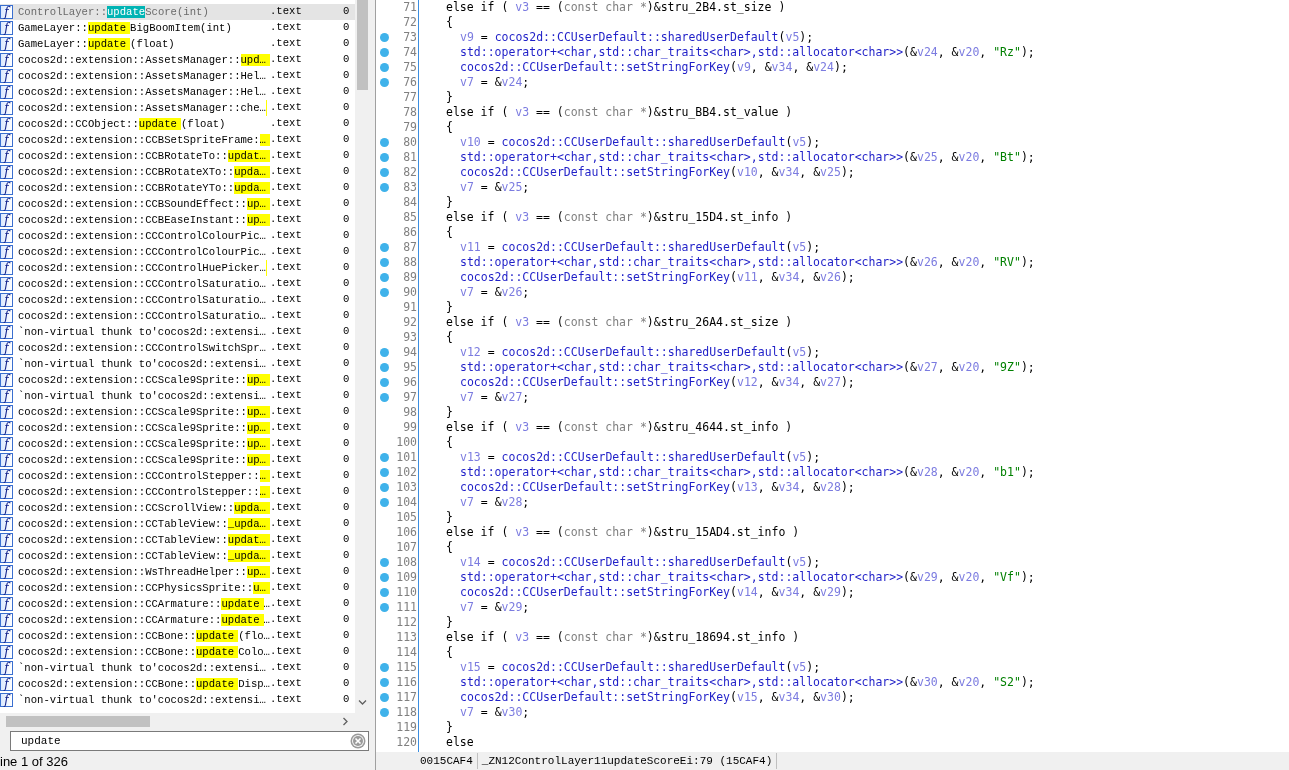 The height and width of the screenshot is (770, 1289). I want to click on line-number: 93, so click(409, 337).